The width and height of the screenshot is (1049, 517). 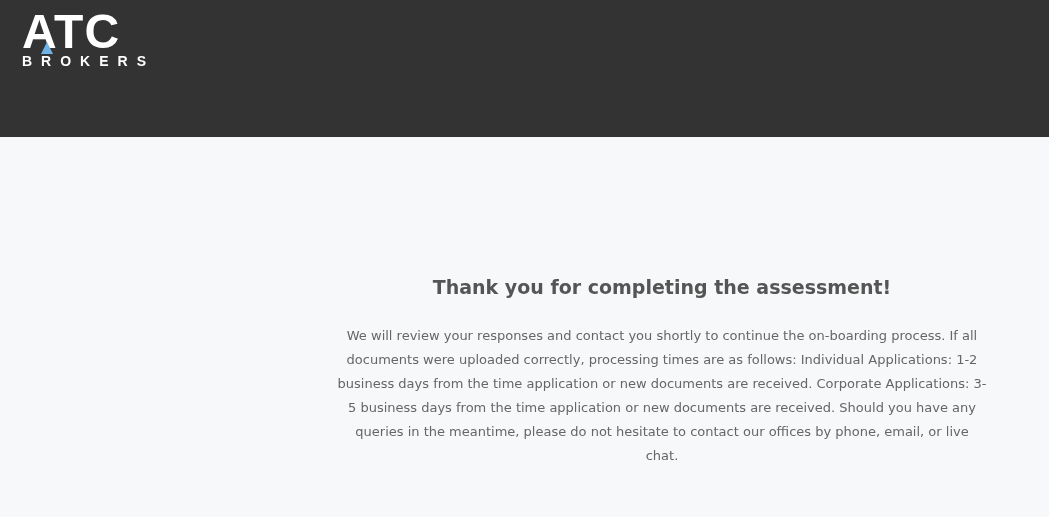 What do you see at coordinates (89, 61) in the screenshot?
I see `logo-tagline: BROKERS` at bounding box center [89, 61].